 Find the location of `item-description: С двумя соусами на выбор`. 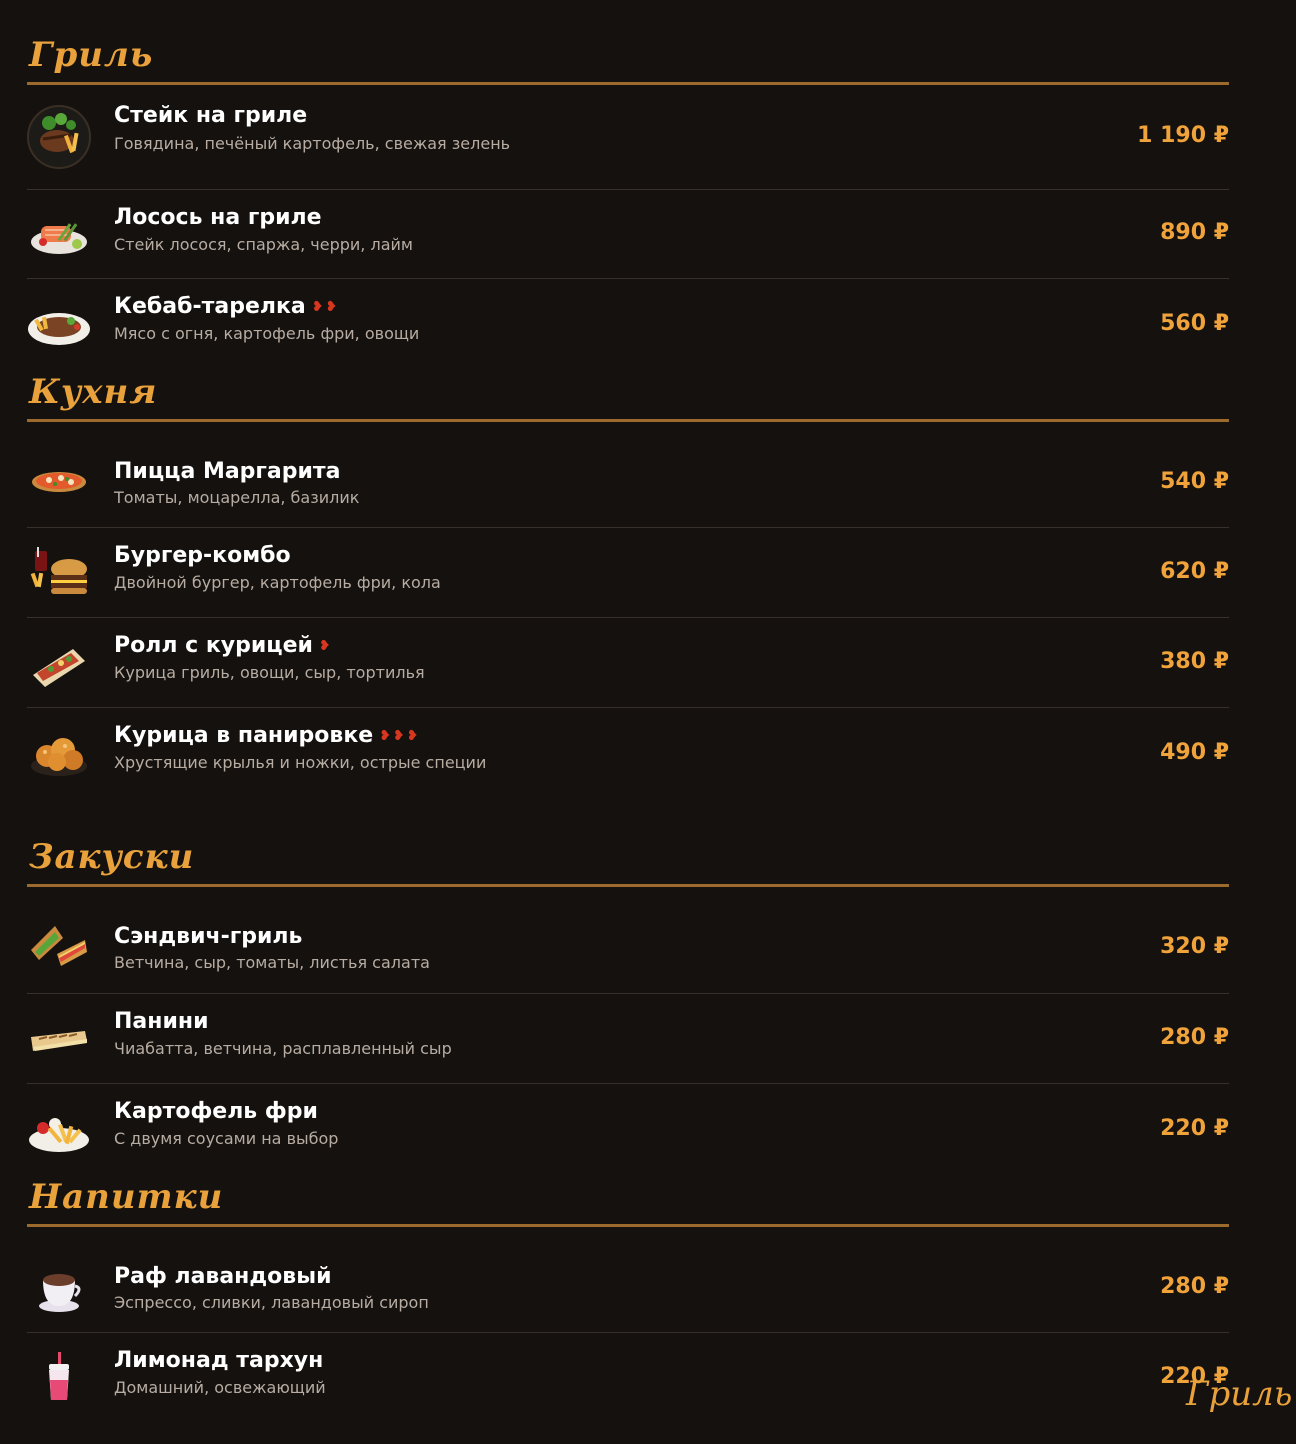

item-description: С двумя соусами на выбор is located at coordinates (226, 1138).